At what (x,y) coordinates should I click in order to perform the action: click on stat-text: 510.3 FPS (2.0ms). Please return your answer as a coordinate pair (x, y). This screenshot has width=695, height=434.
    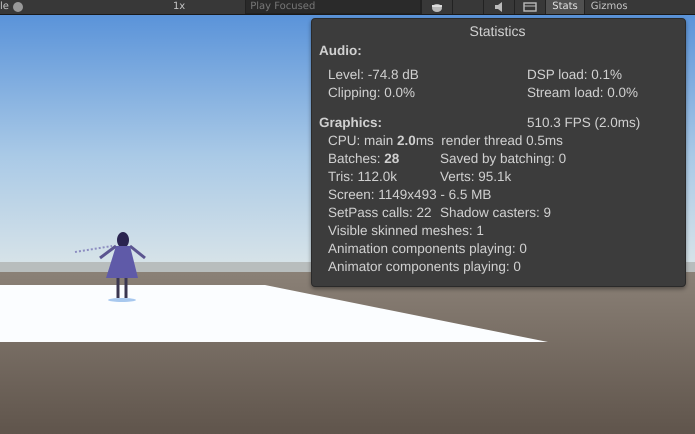
    Looking at the image, I should click on (584, 123).